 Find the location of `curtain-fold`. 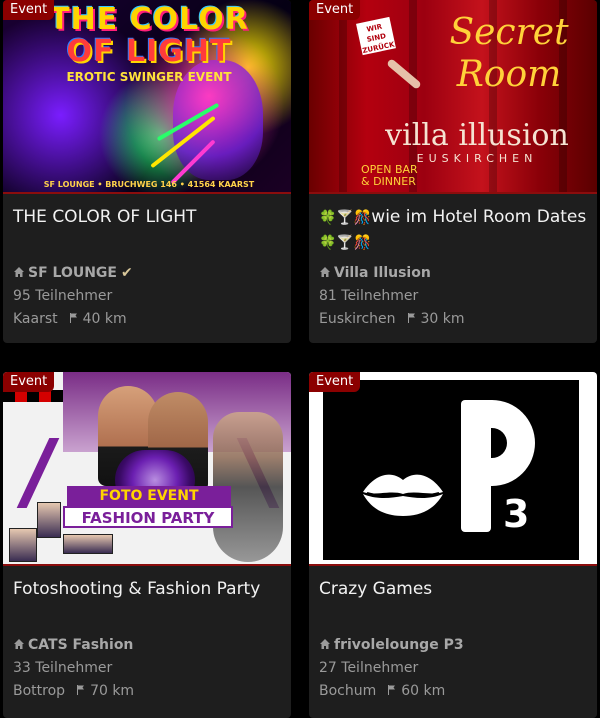

curtain-fold is located at coordinates (343, 96).